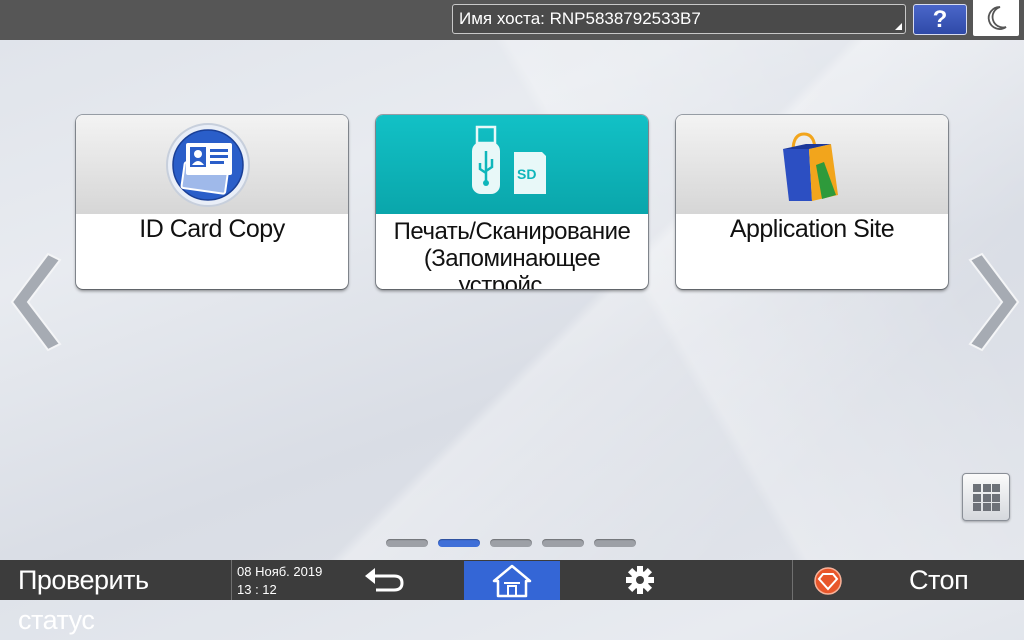 The image size is (1024, 640). I want to click on hostname-field: Имя хоста: RNP5838792533B7, so click(679, 19).